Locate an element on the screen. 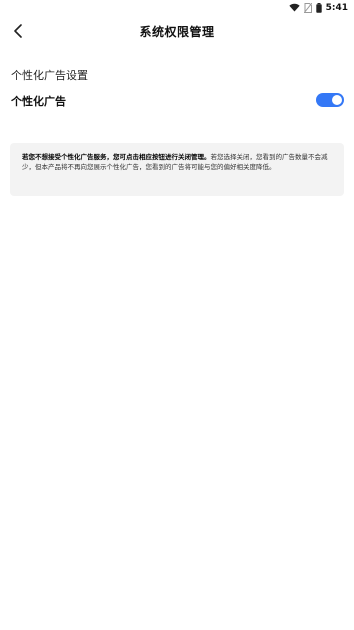 The width and height of the screenshot is (354, 630). sim-off-icon is located at coordinates (307, 7).